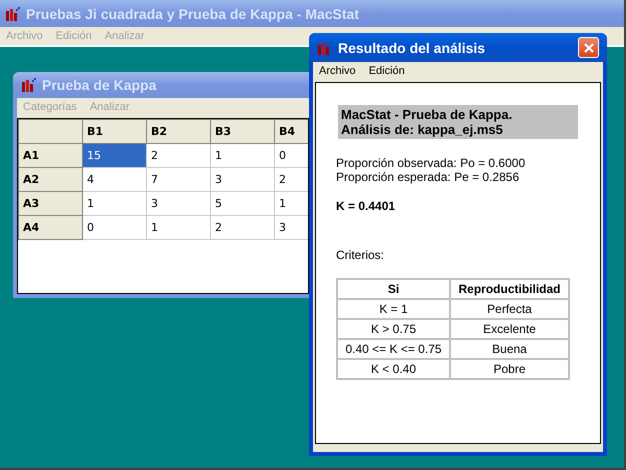 The height and width of the screenshot is (470, 626). What do you see at coordinates (50, 156) in the screenshot?
I see `row-header: A1` at bounding box center [50, 156].